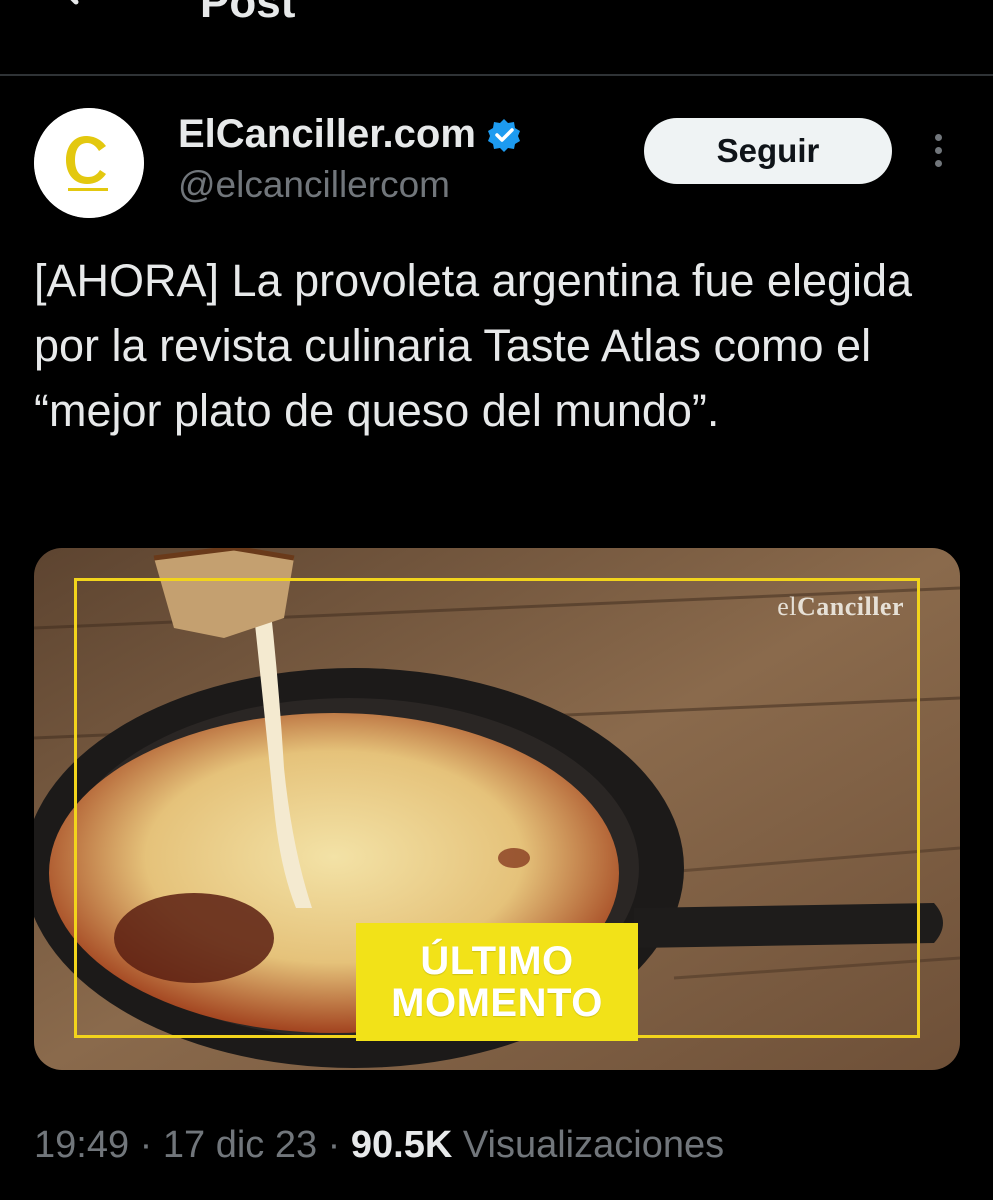 The width and height of the screenshot is (993, 1200). I want to click on author-name-row: ElCanciller.com, so click(350, 134).